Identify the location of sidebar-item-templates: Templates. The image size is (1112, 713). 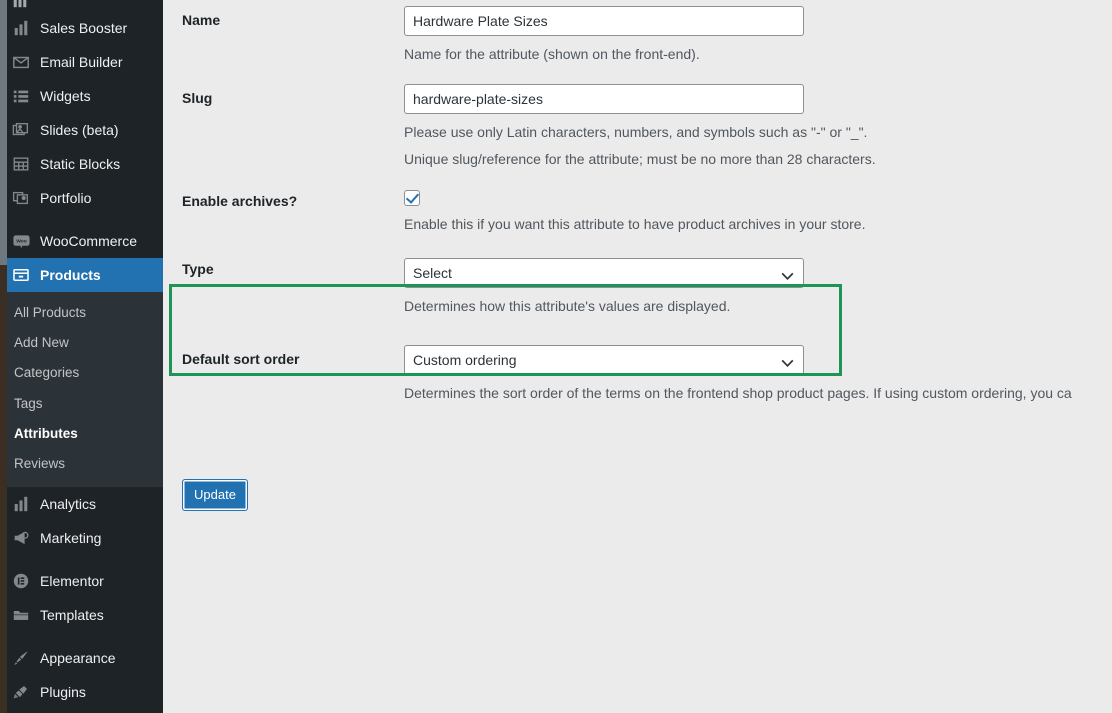
(81, 615).